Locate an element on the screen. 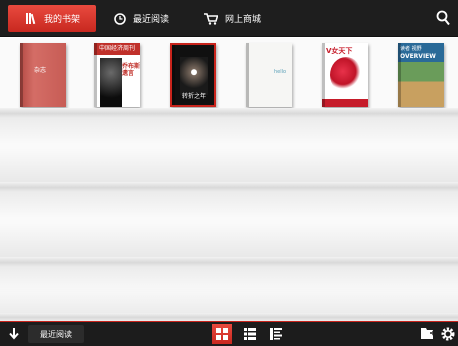  detail-list-icon is located at coordinates (276, 334).